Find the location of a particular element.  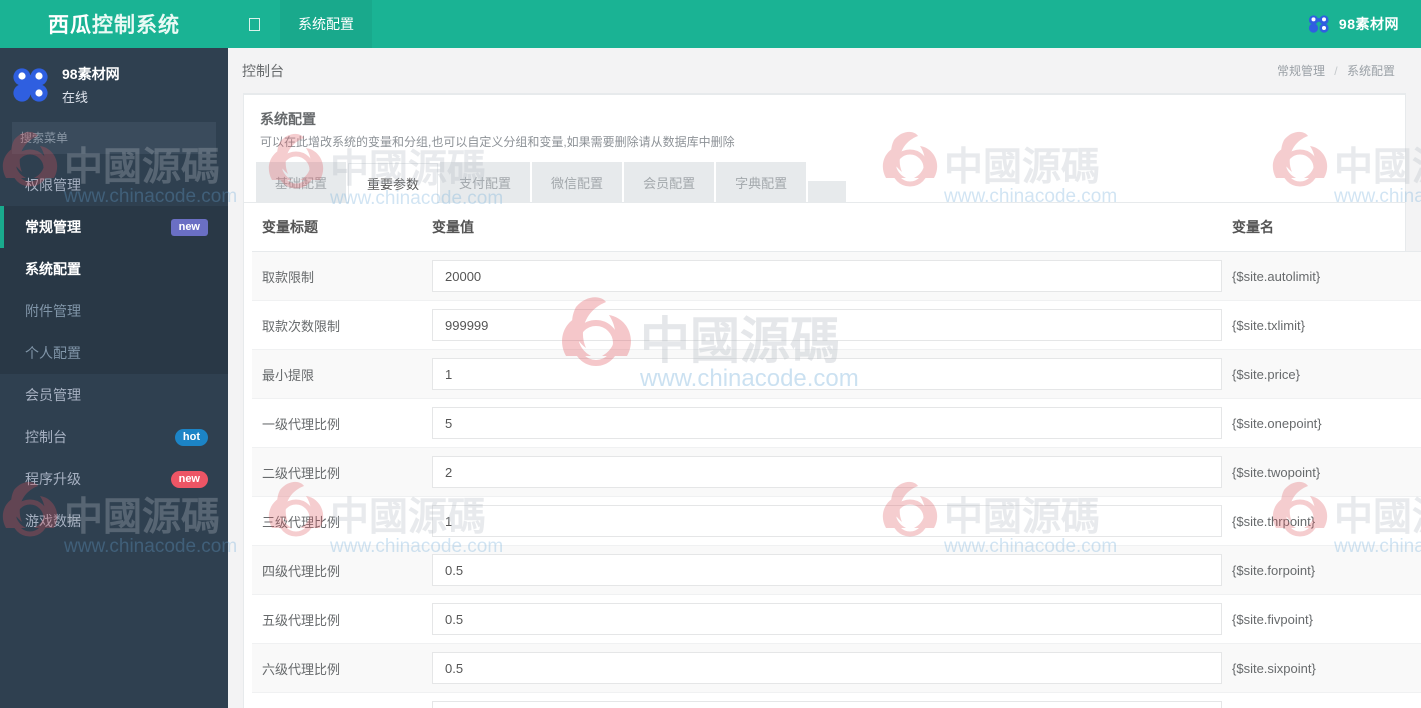

brand-98-avatar-icon is located at coordinates (31, 85).